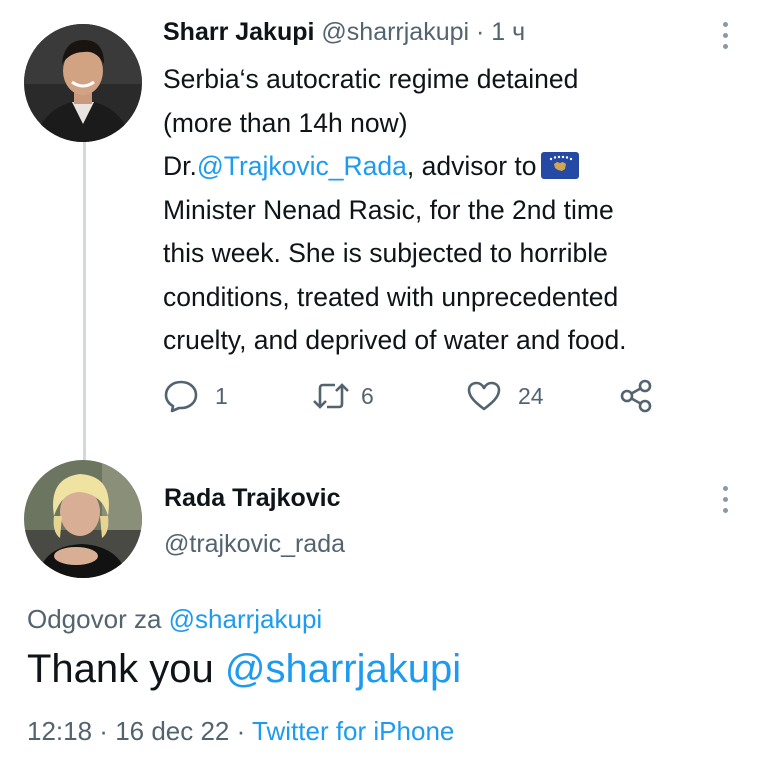 This screenshot has width=770, height=772. I want to click on tweet-header: Sharr Jakupi @sharrjakupi · 1 ч, so click(344, 32).